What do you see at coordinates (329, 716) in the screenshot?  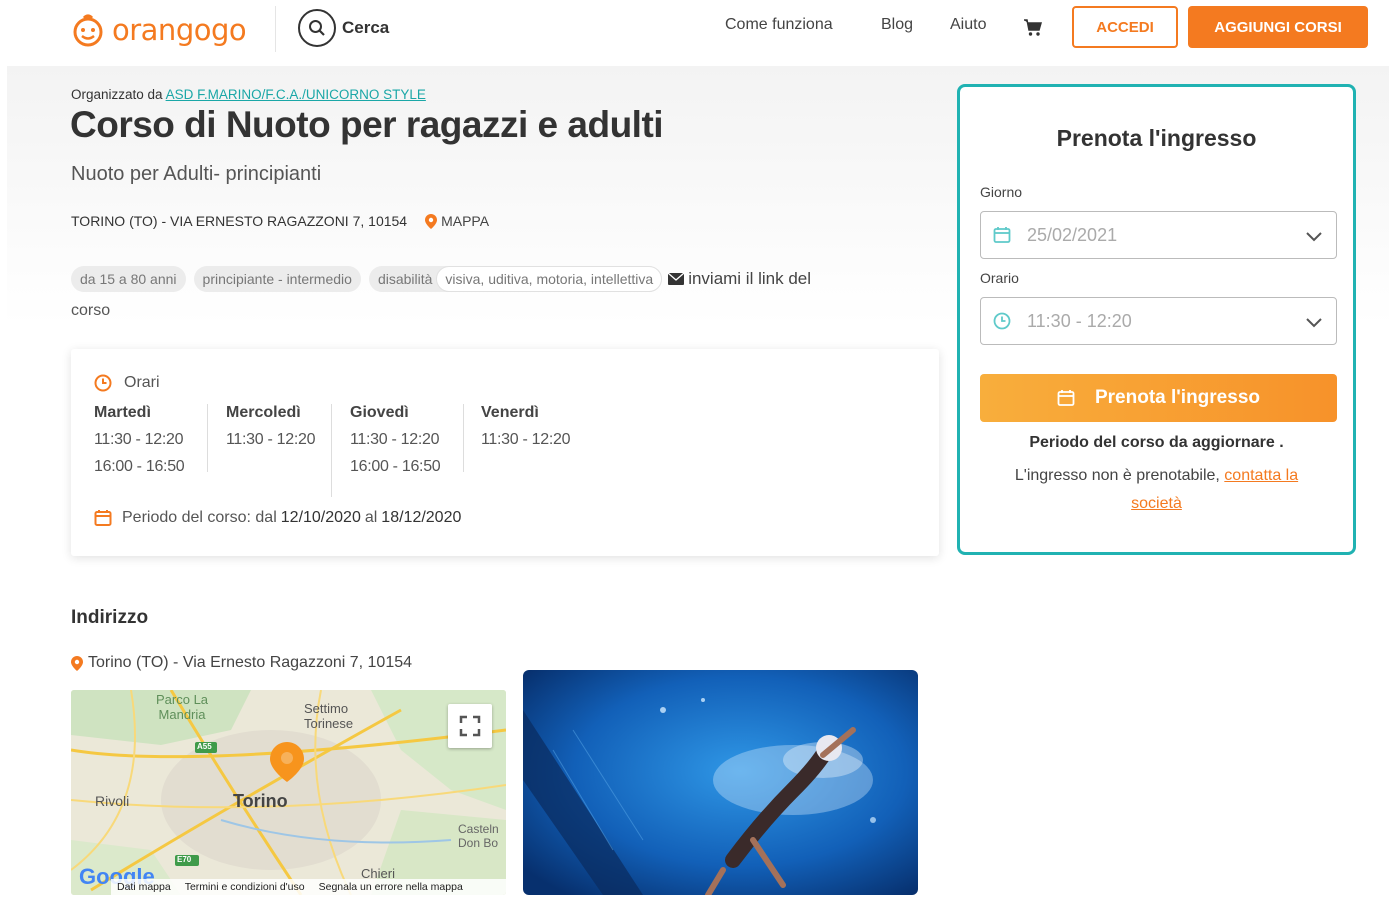 I see `map-label-settimo: Settimo Torinese` at bounding box center [329, 716].